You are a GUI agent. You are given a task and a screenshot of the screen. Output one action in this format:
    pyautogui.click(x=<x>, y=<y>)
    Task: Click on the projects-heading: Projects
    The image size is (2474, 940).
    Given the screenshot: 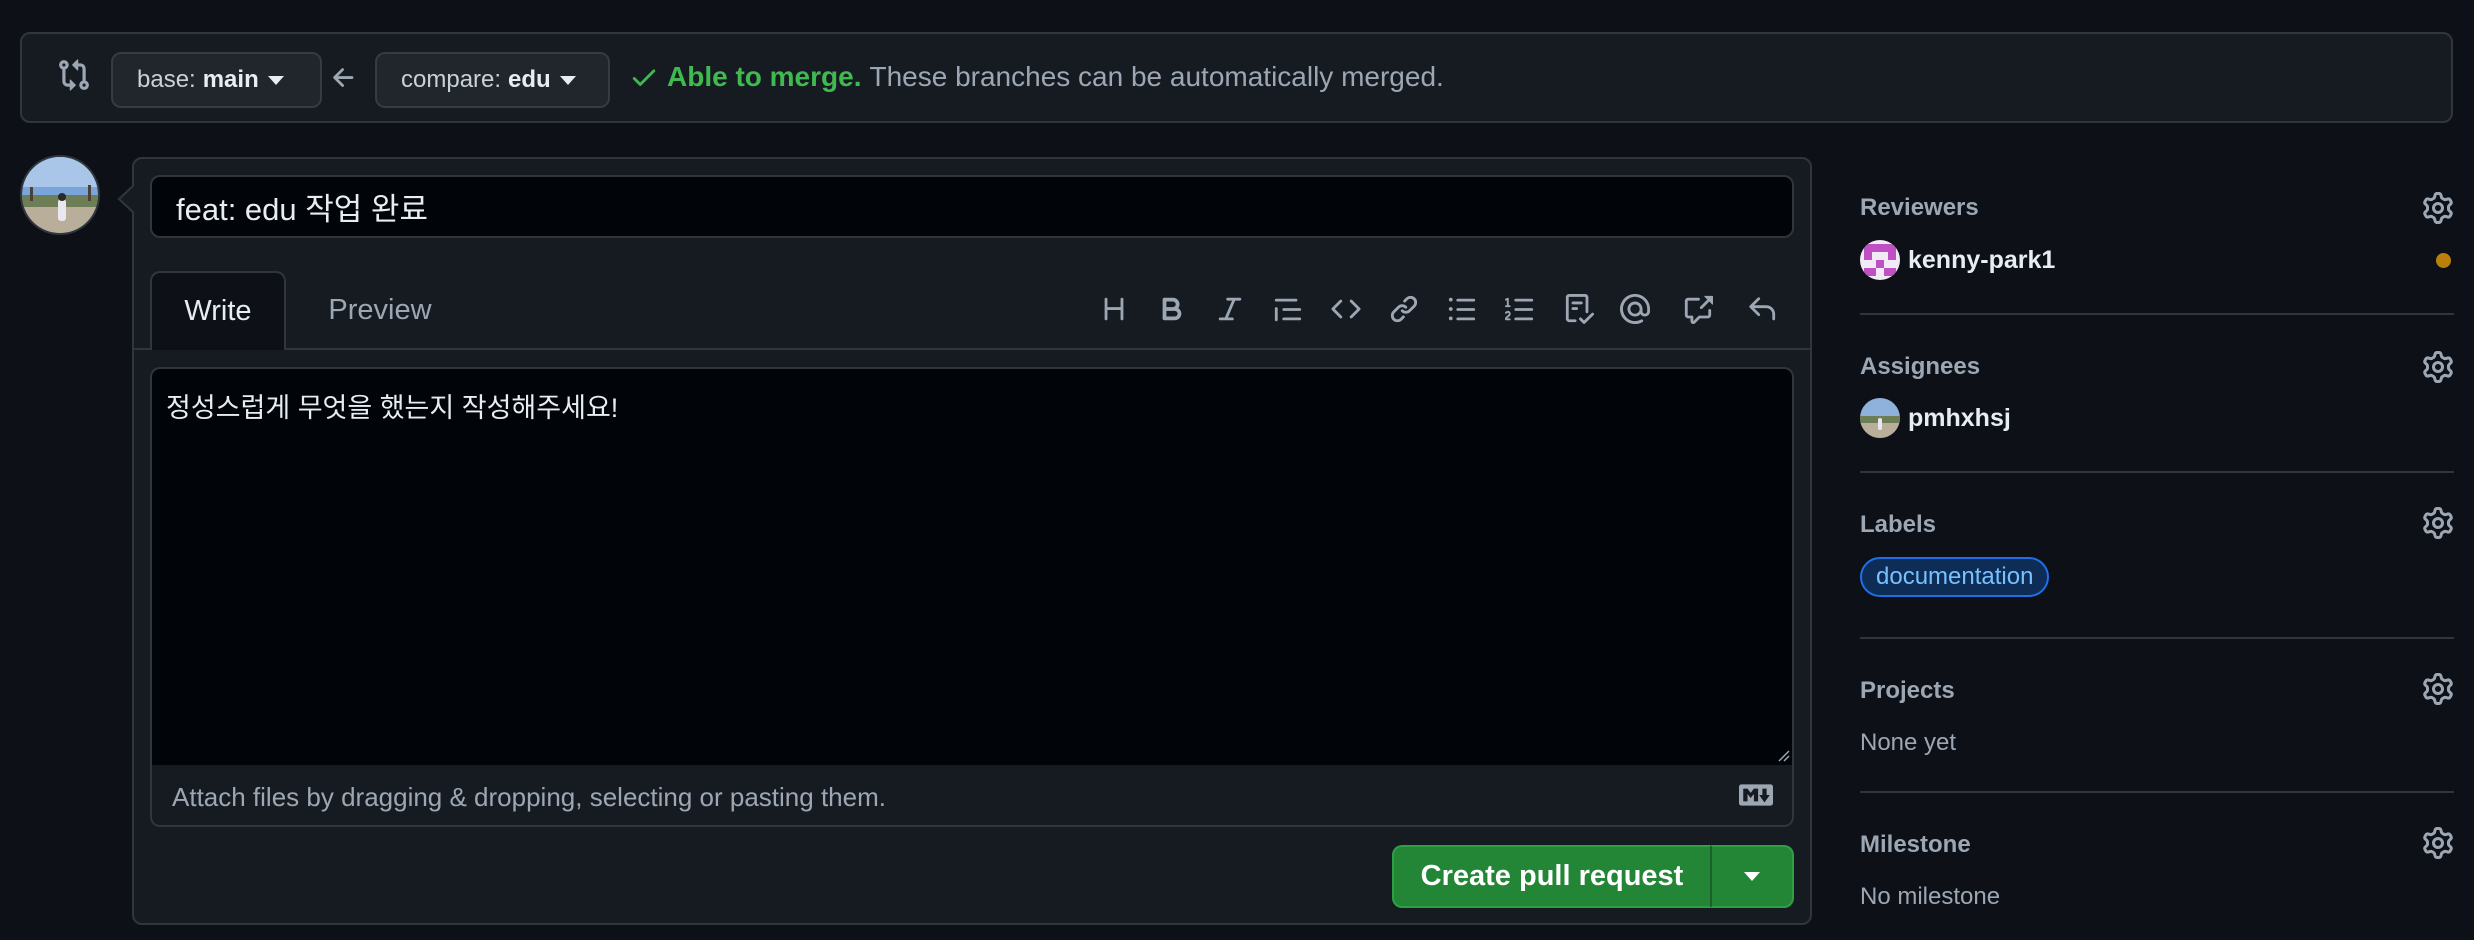 What is the action you would take?
    pyautogui.click(x=1907, y=690)
    